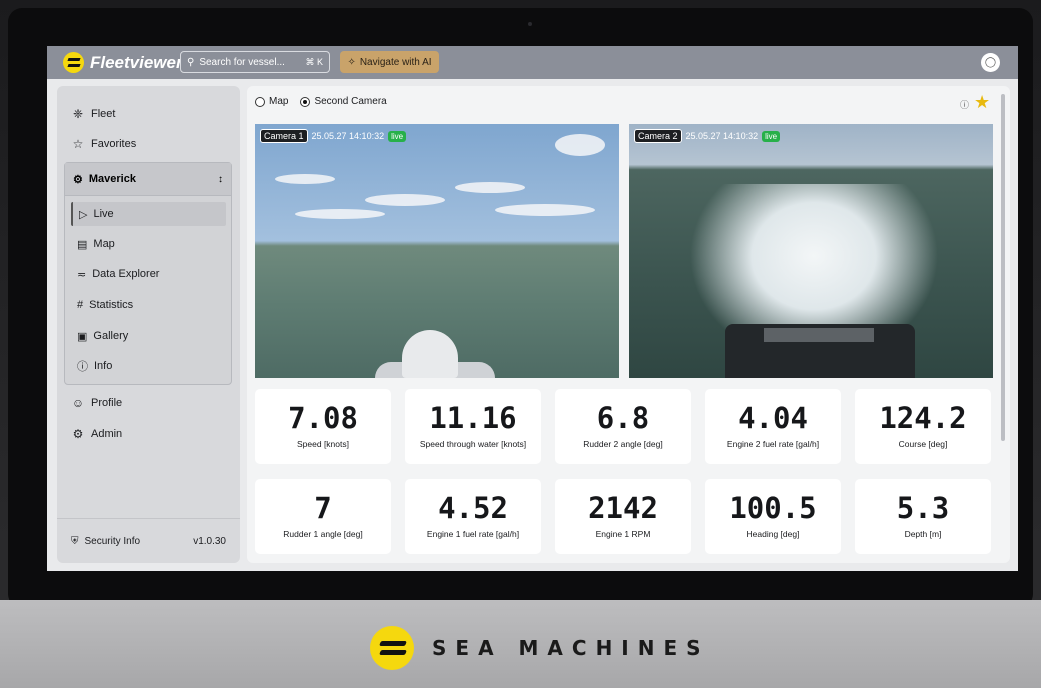 The image size is (1041, 688). I want to click on webcam, so click(530, 24).